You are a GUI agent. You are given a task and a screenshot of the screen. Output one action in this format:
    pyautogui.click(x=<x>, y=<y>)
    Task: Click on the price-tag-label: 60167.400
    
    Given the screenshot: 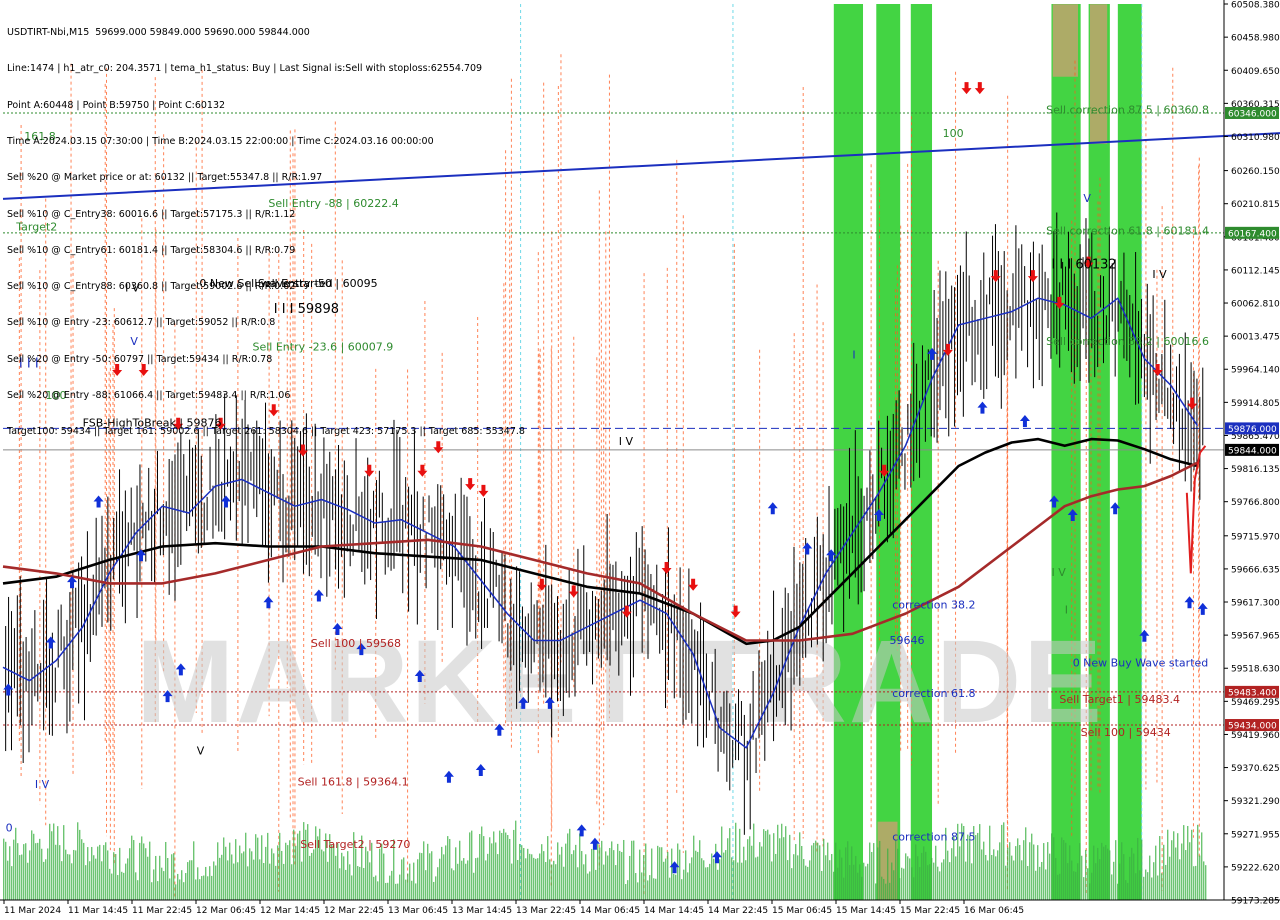 What is the action you would take?
    pyautogui.click(x=1252, y=234)
    